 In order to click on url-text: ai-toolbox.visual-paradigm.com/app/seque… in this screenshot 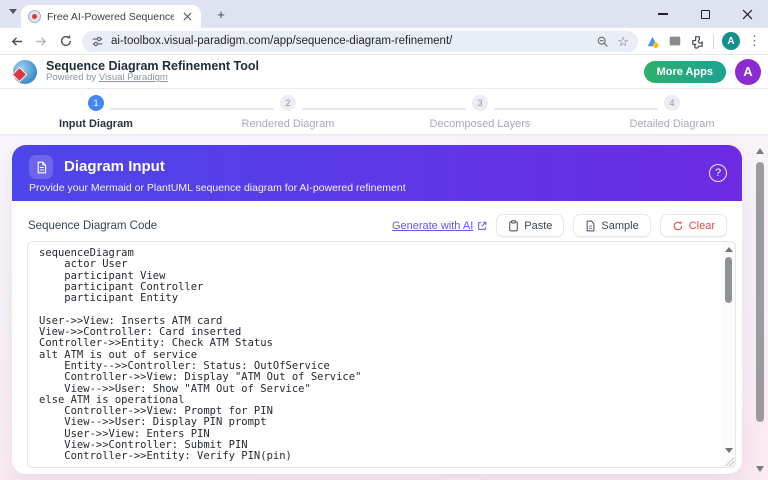, I will do `click(350, 41)`.